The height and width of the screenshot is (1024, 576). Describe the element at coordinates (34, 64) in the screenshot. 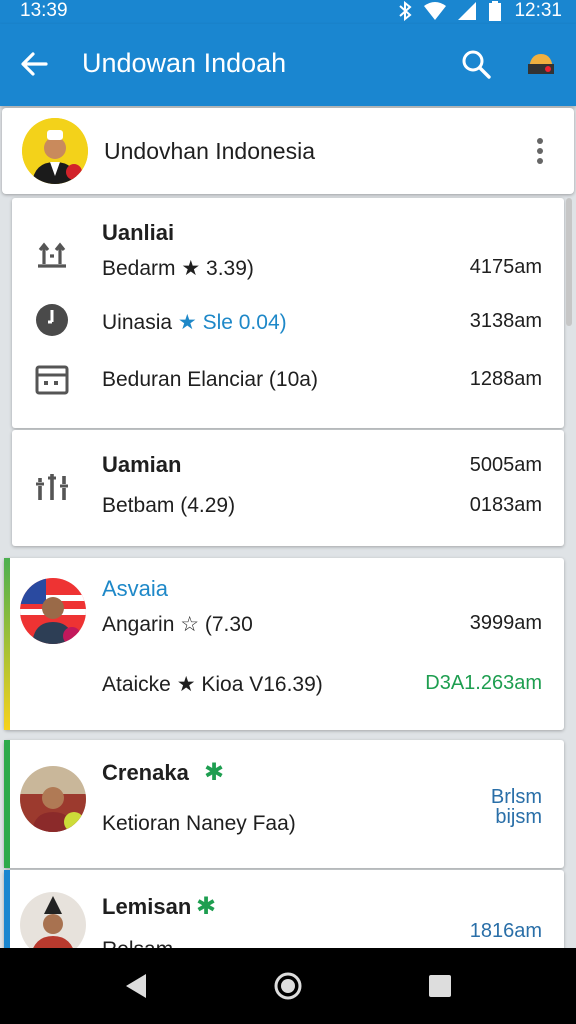

I see `back-arrow-icon` at that location.